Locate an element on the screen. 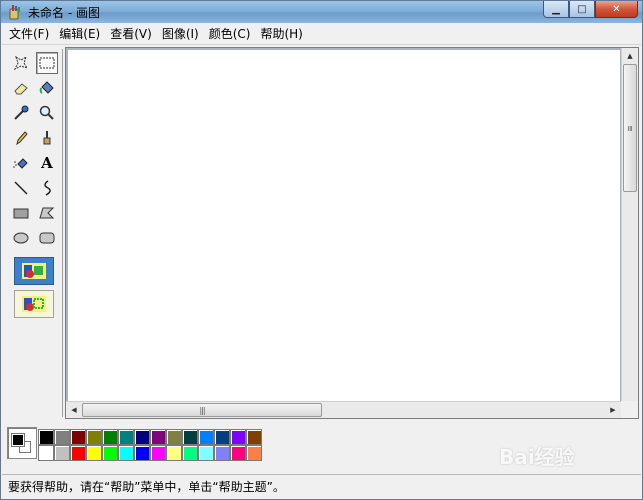  toolbox: A is located at coordinates (35, 233).